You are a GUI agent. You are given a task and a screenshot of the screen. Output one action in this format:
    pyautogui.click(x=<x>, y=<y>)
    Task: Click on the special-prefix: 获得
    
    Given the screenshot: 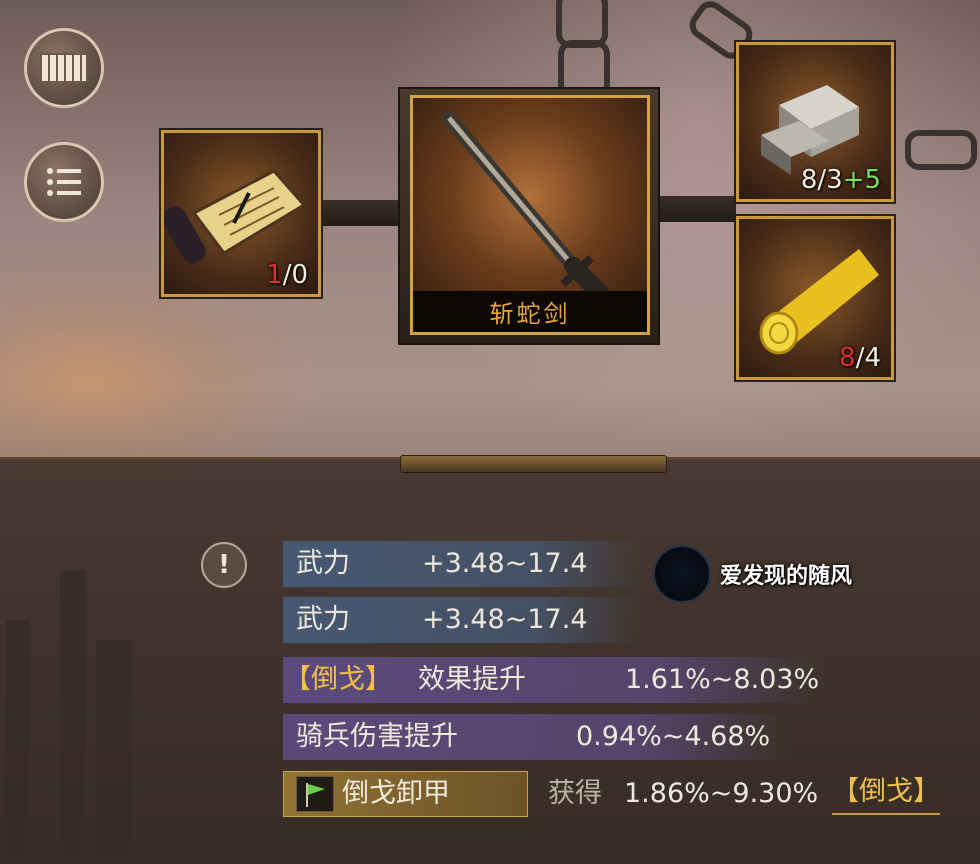 What is the action you would take?
    pyautogui.click(x=575, y=793)
    